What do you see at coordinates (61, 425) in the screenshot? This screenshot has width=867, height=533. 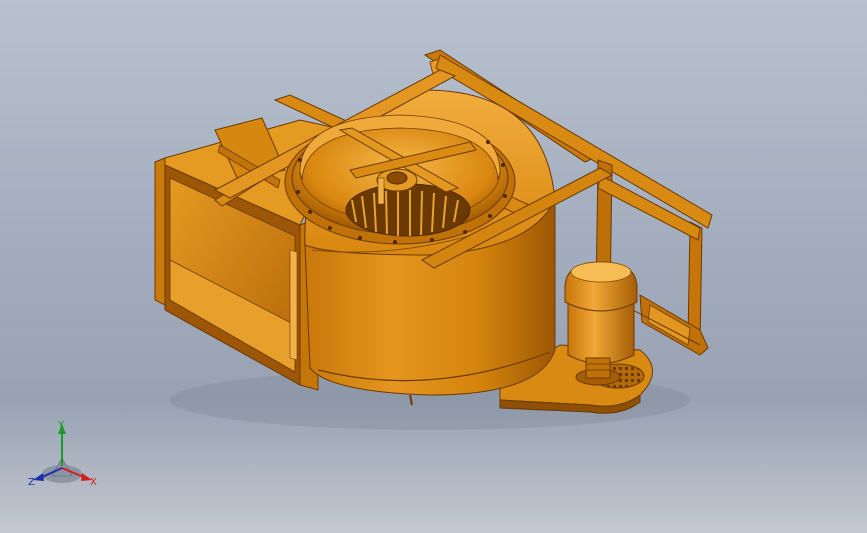 I see `y-axis-label: Y` at bounding box center [61, 425].